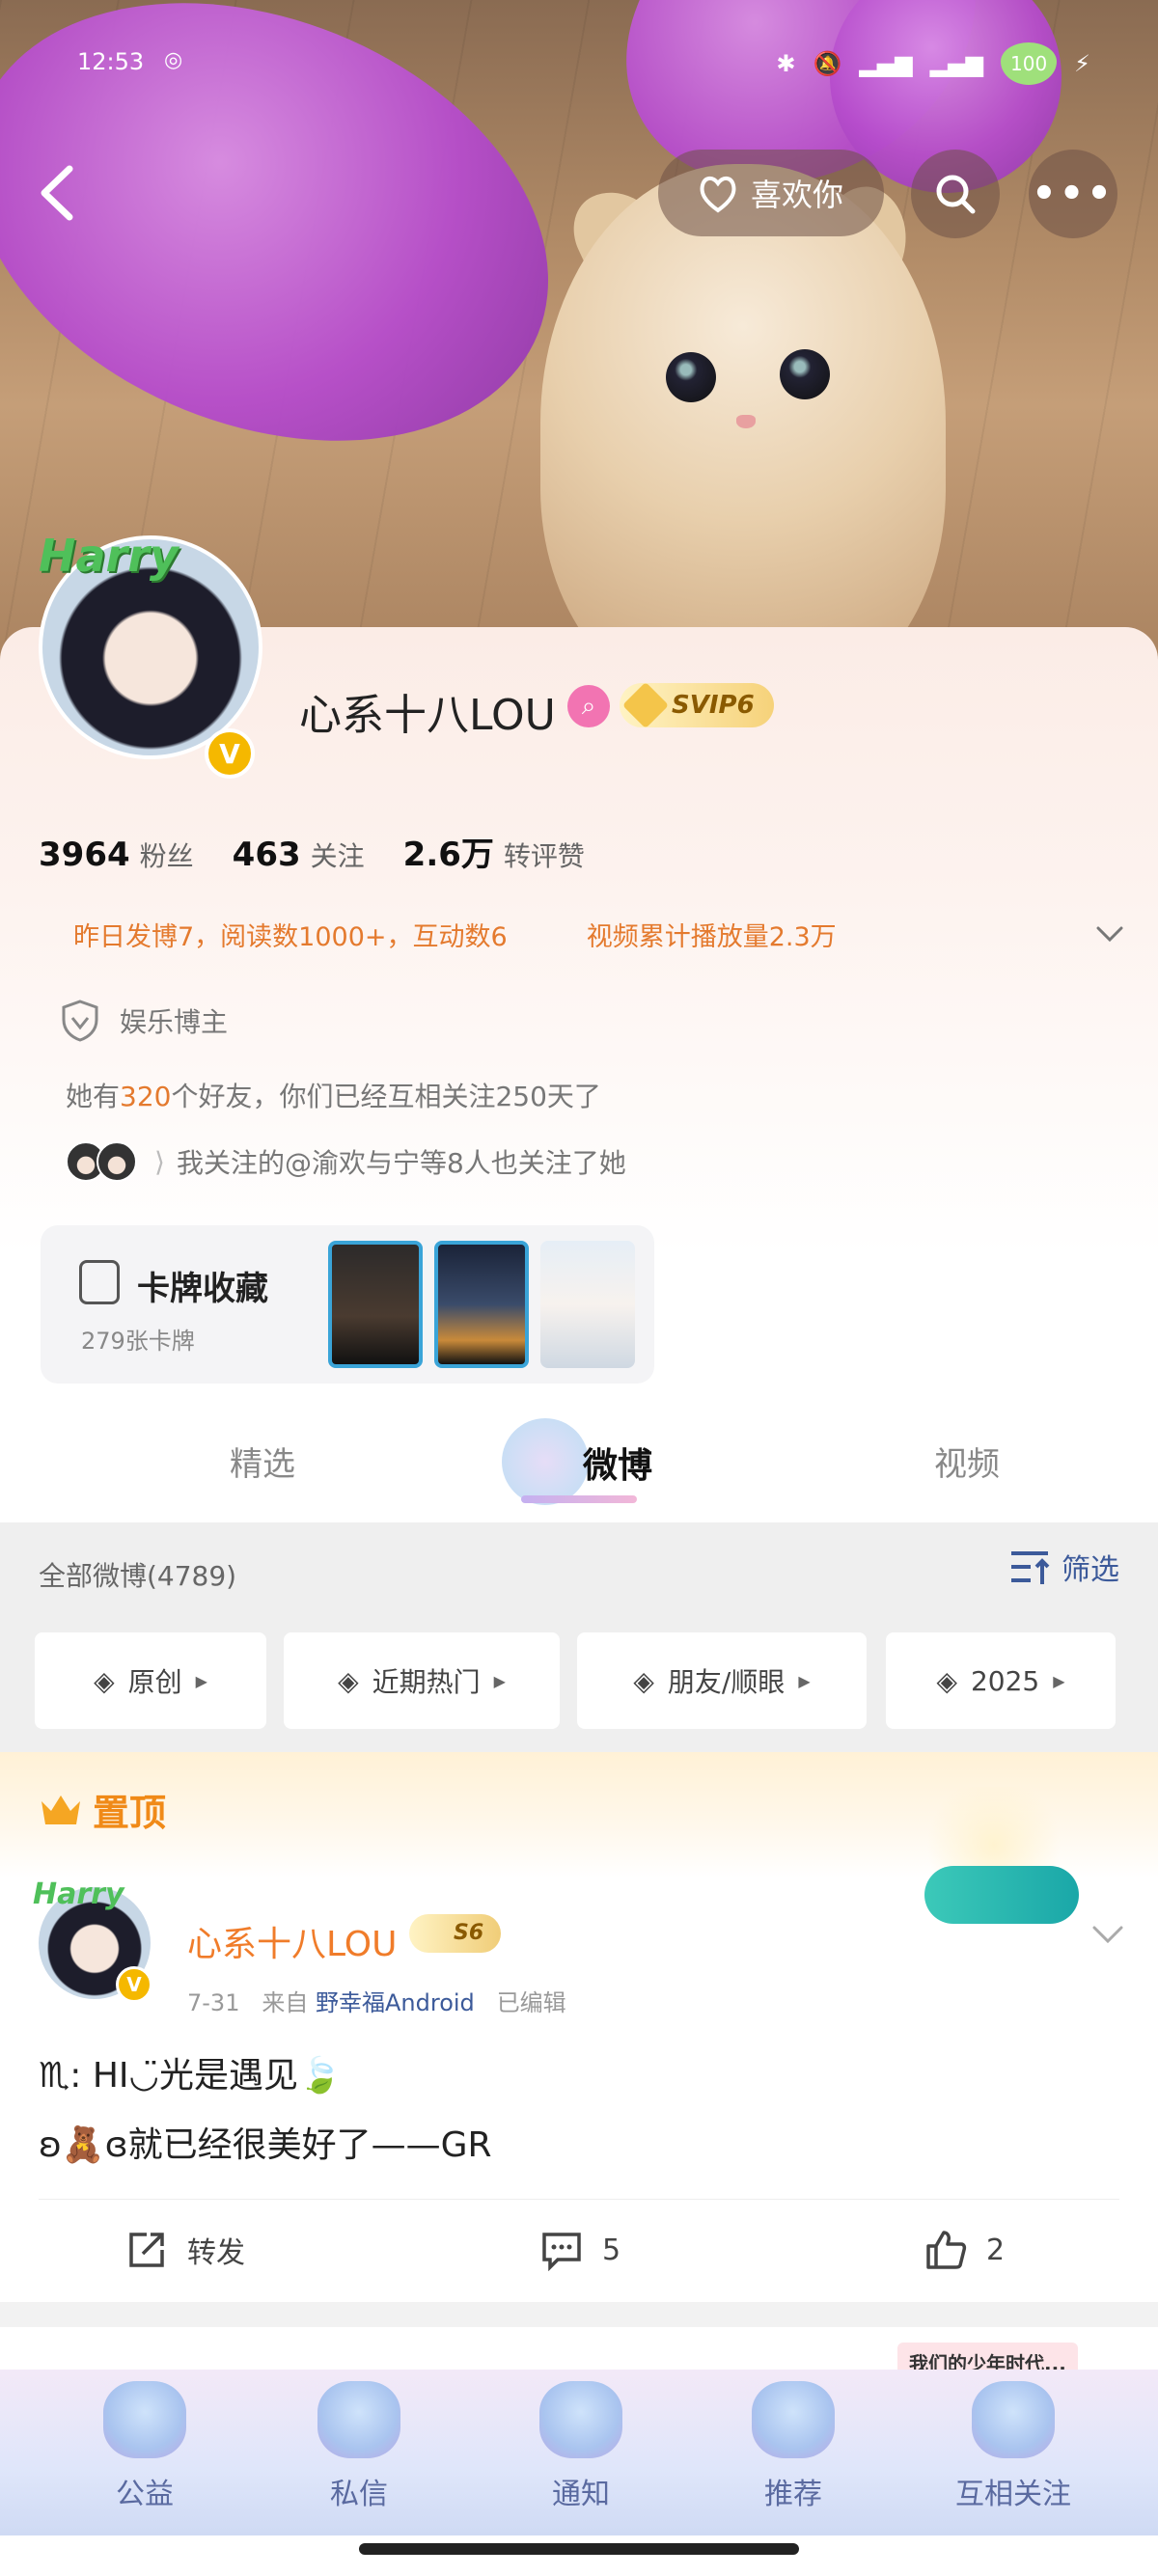 The height and width of the screenshot is (2576, 1158). I want to click on more-icon: •••, so click(1073, 194).